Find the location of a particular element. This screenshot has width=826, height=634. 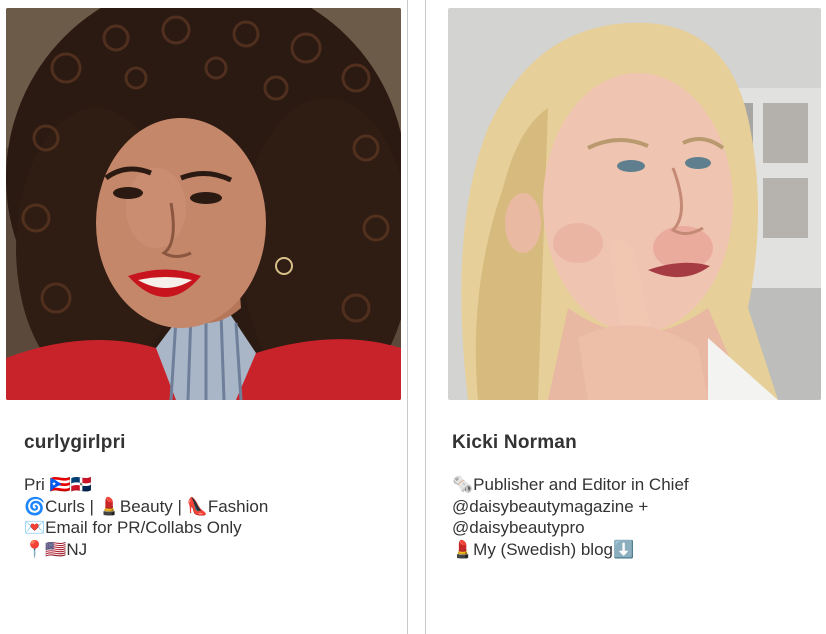

profile-name: Kicki Norman is located at coordinates (514, 443).